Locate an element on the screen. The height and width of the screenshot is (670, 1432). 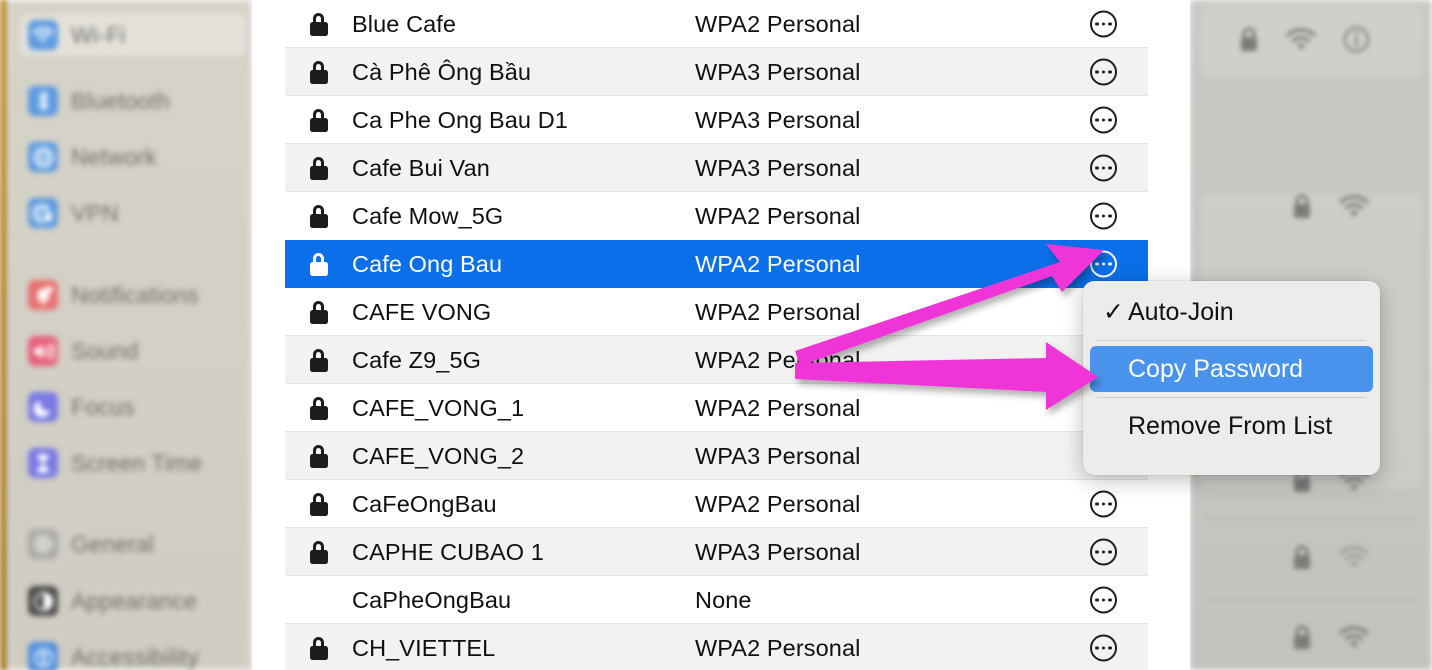
menu-item-copy-password: Copy Password is located at coordinates (1231, 369).